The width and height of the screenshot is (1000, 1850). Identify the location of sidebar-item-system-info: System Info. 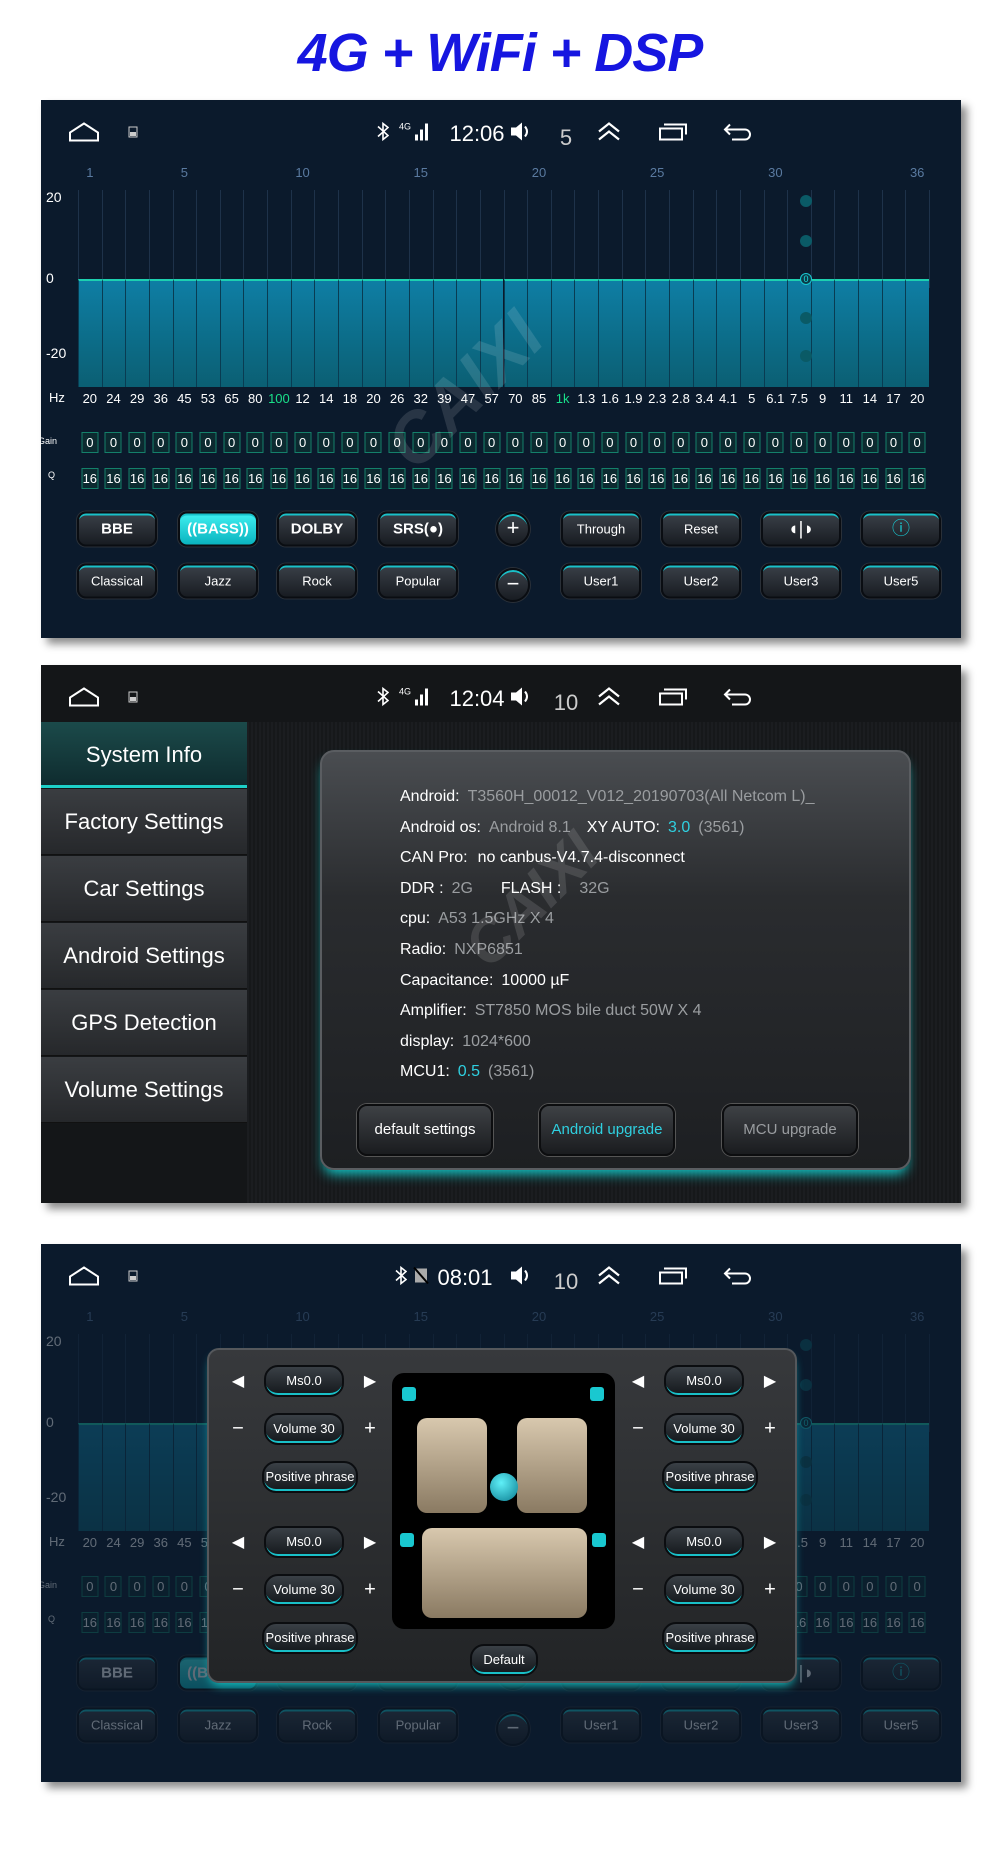
(144, 755).